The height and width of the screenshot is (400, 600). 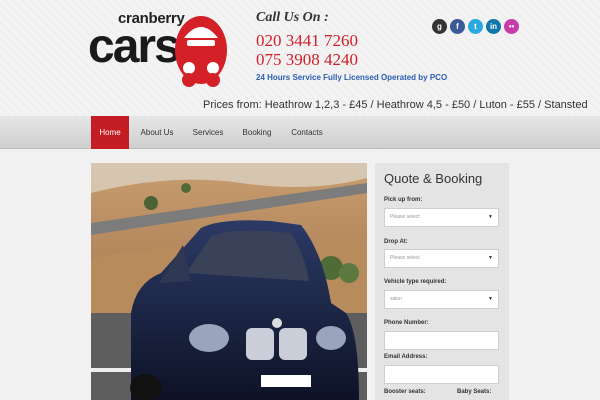 What do you see at coordinates (441, 299) in the screenshot?
I see `vehicle-select: salon ▼` at bounding box center [441, 299].